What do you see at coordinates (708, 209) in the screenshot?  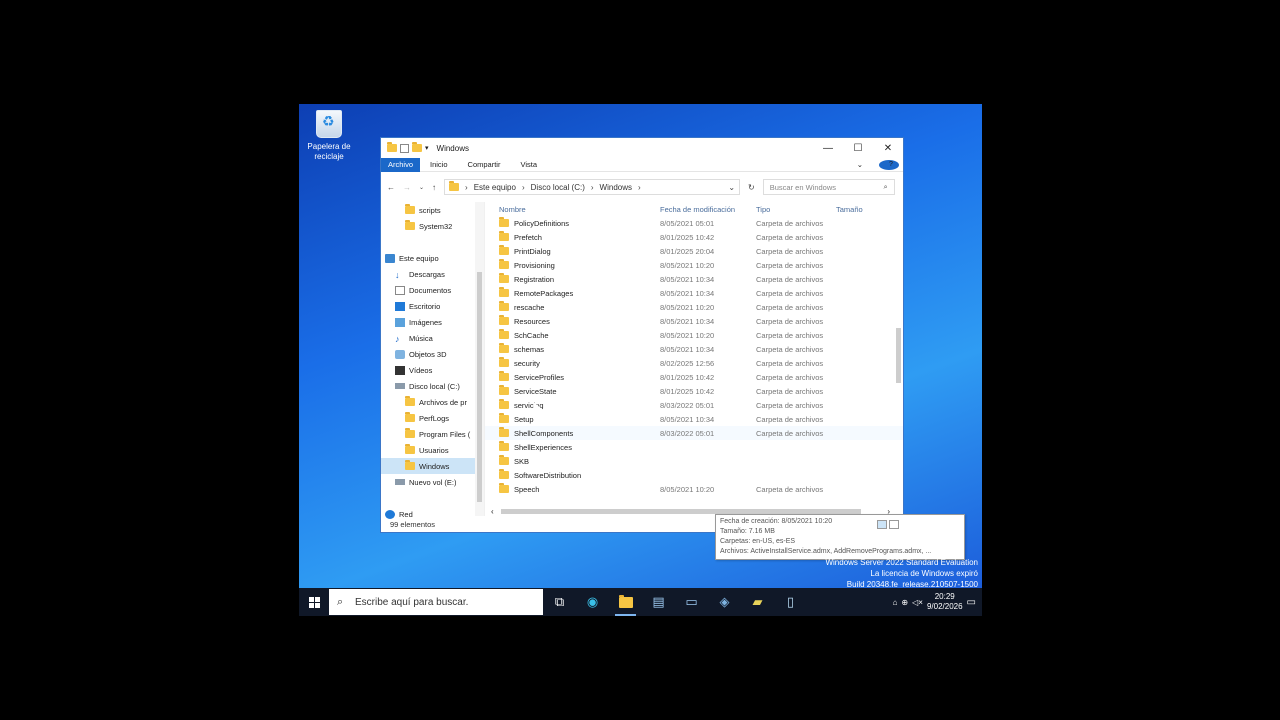 I see `column-fecha: Fecha de modificación` at bounding box center [708, 209].